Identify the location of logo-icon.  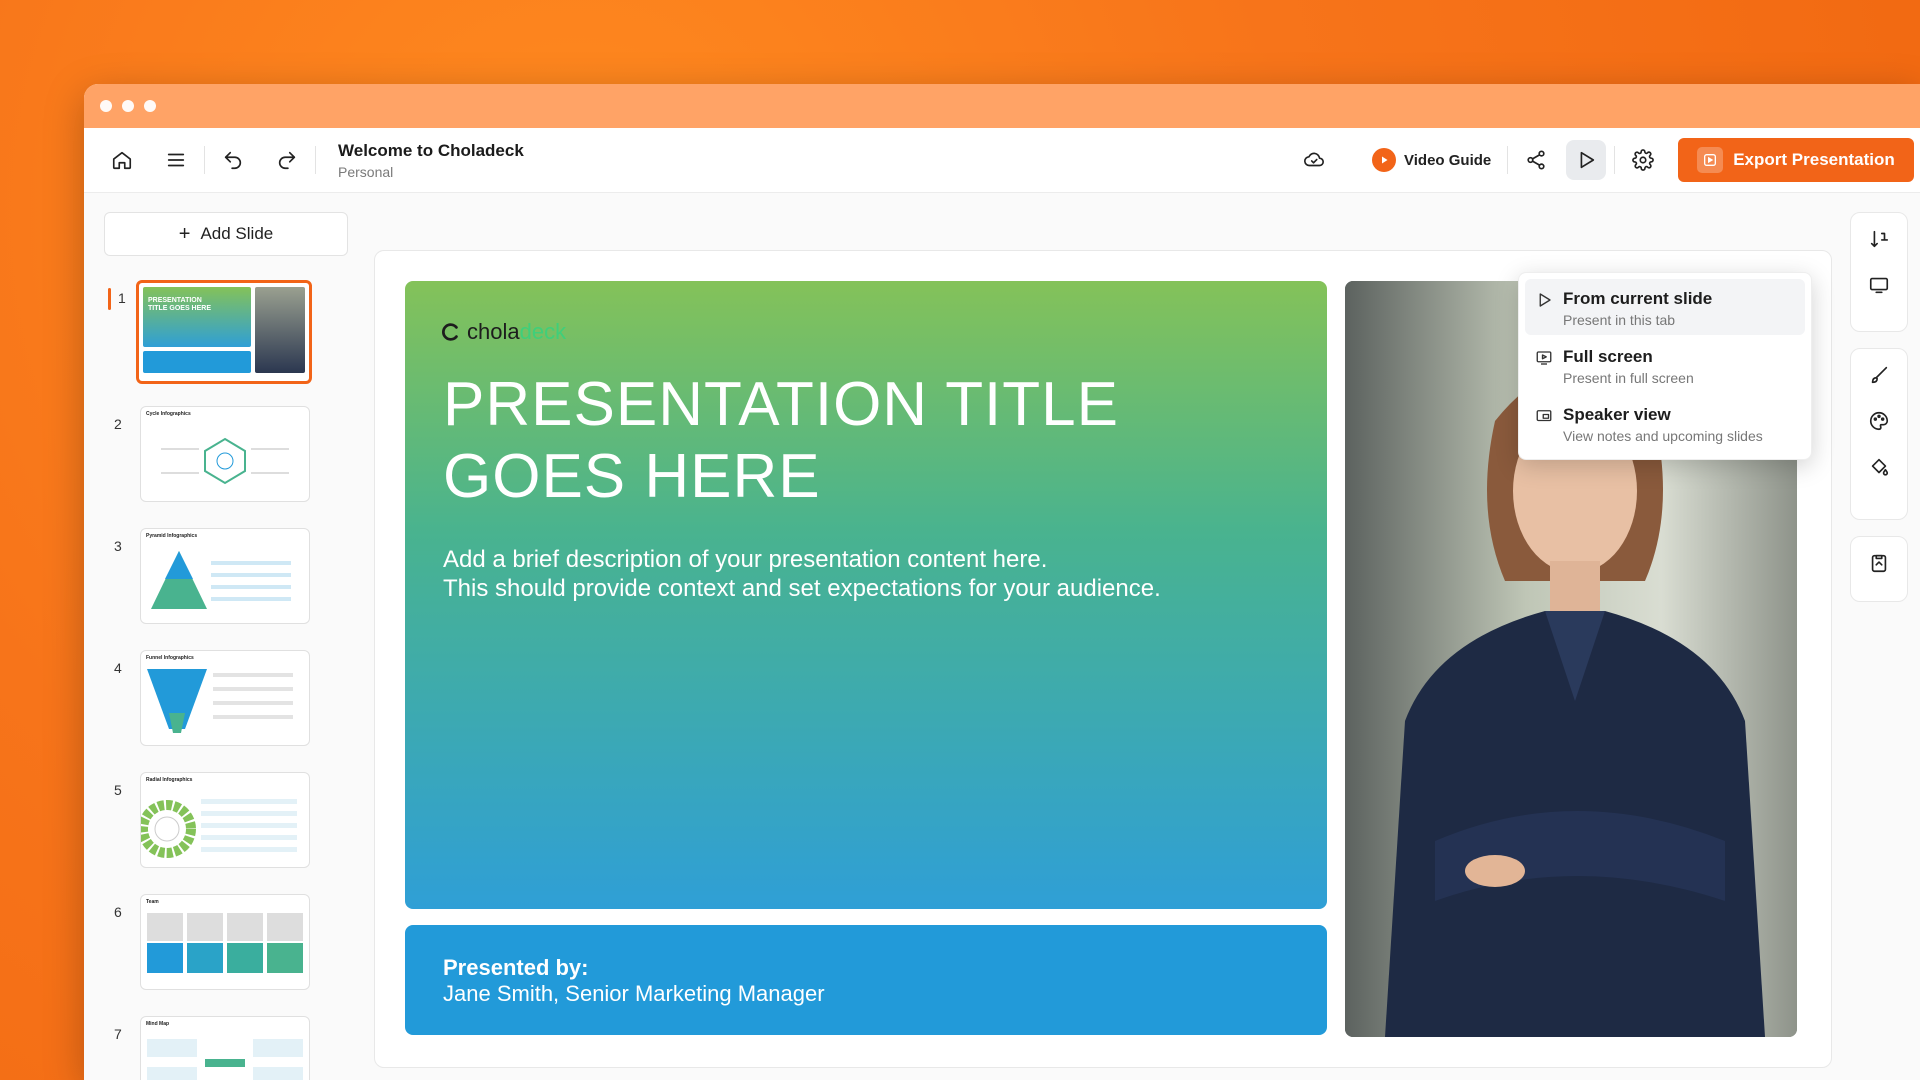
(450, 332).